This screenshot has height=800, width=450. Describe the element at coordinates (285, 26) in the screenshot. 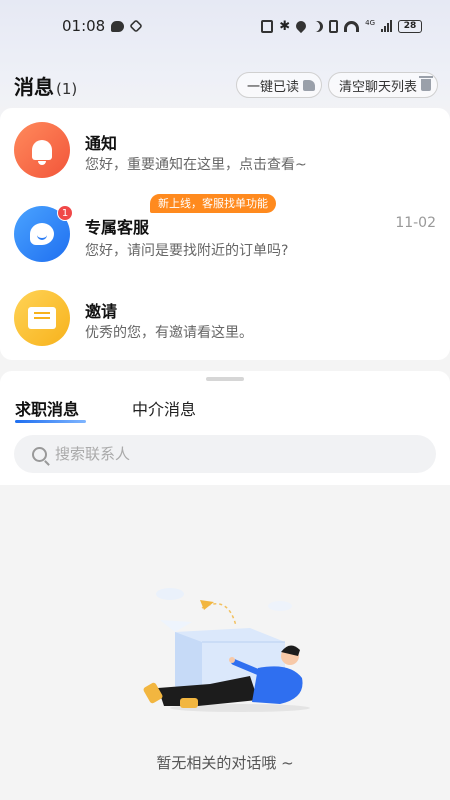

I see `bluetooth-icon: ✱` at that location.